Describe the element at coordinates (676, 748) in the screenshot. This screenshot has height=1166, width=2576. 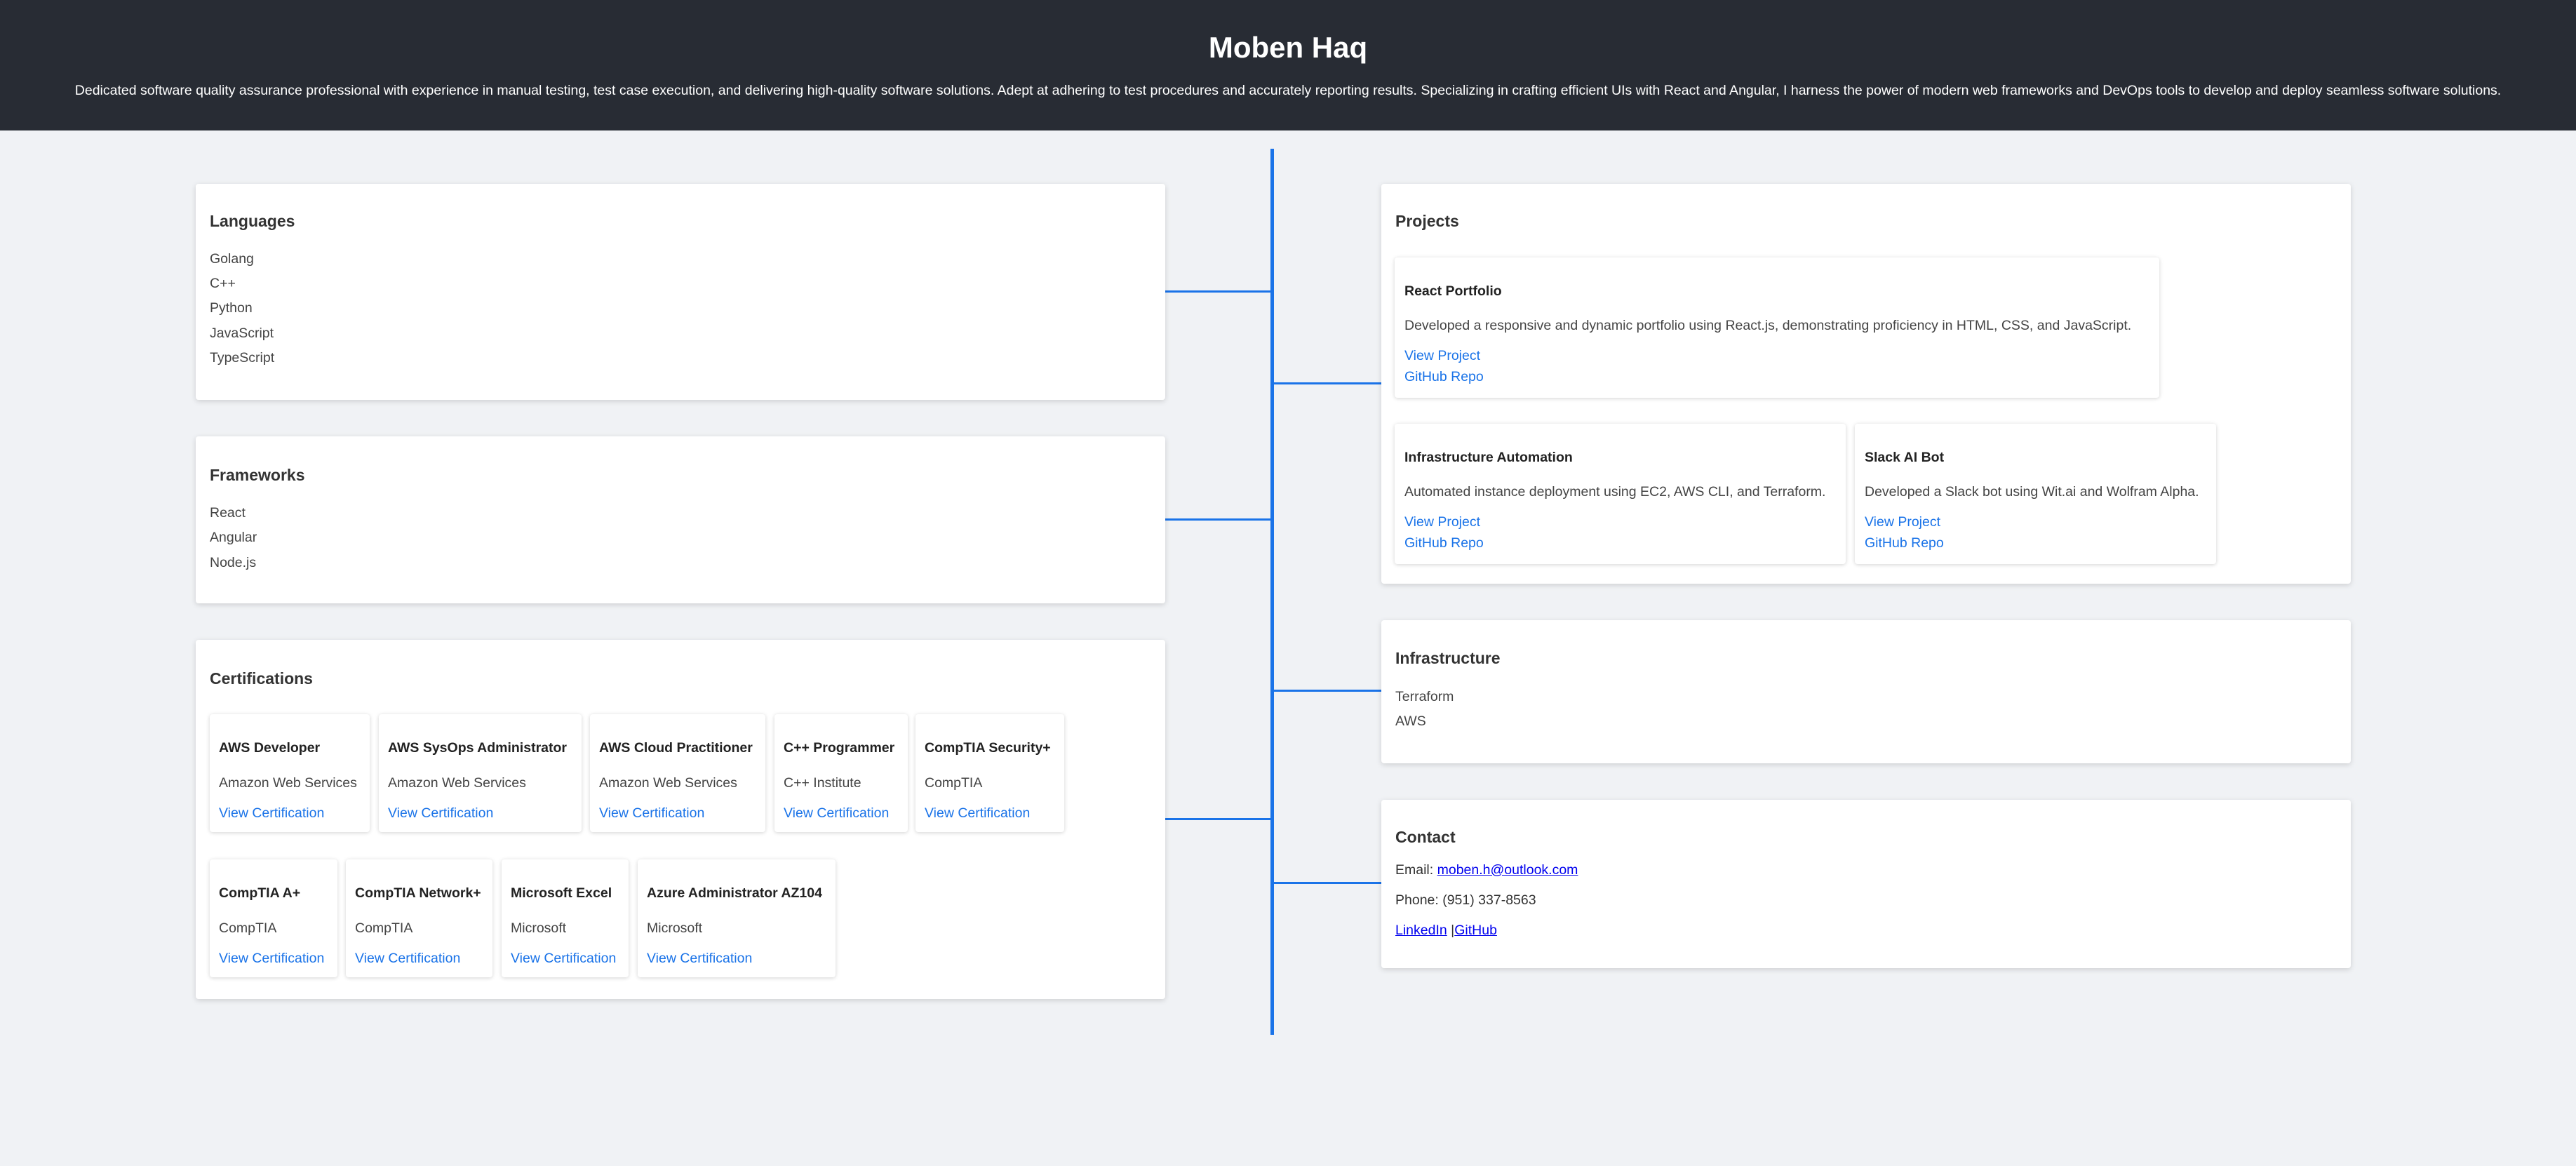
I see `certification-name: AWS Cloud Practitioner` at that location.